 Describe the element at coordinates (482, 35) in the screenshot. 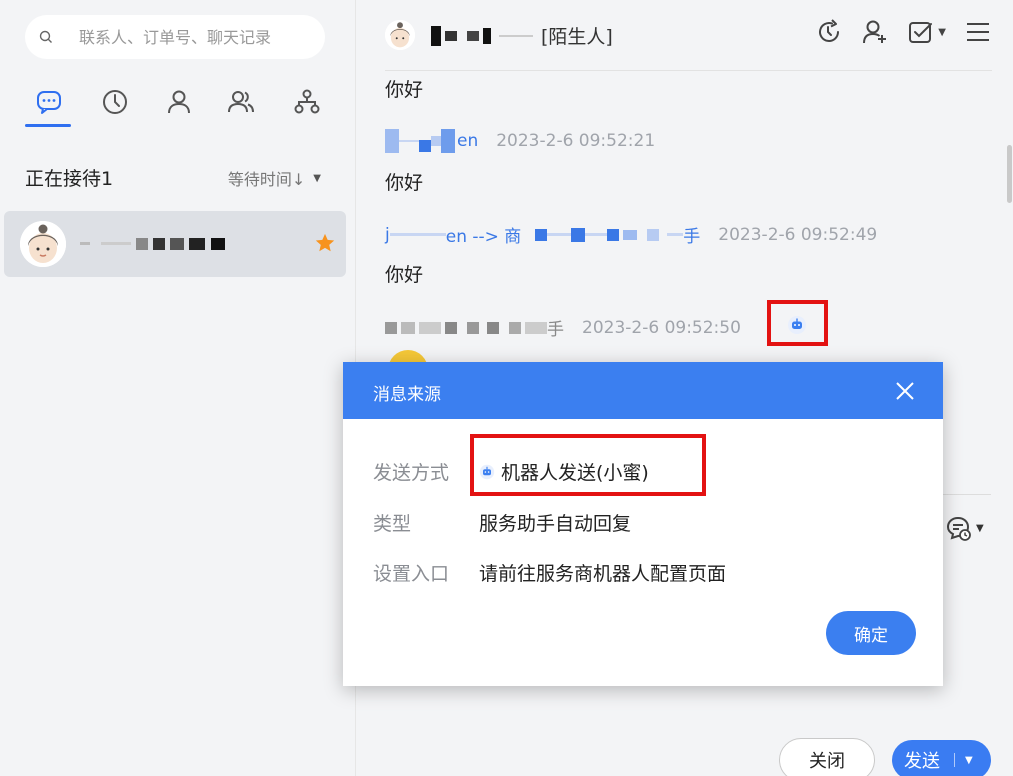

I see `chat-name-redacted` at that location.